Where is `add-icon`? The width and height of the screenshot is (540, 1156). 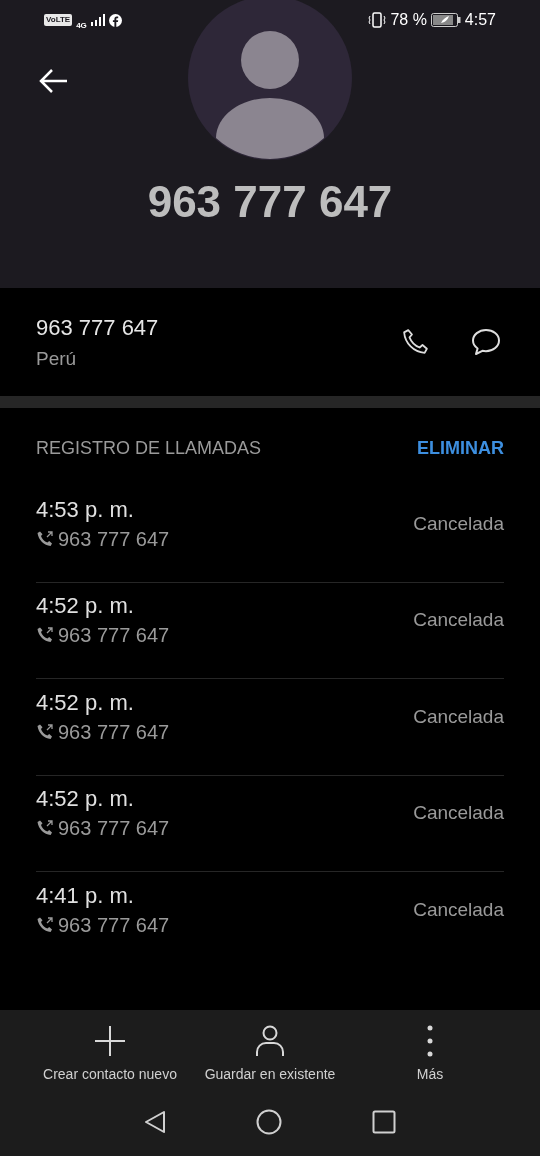 add-icon is located at coordinates (110, 1040).